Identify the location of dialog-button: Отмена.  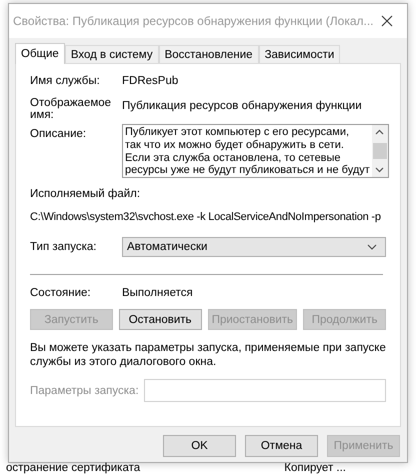
(281, 446).